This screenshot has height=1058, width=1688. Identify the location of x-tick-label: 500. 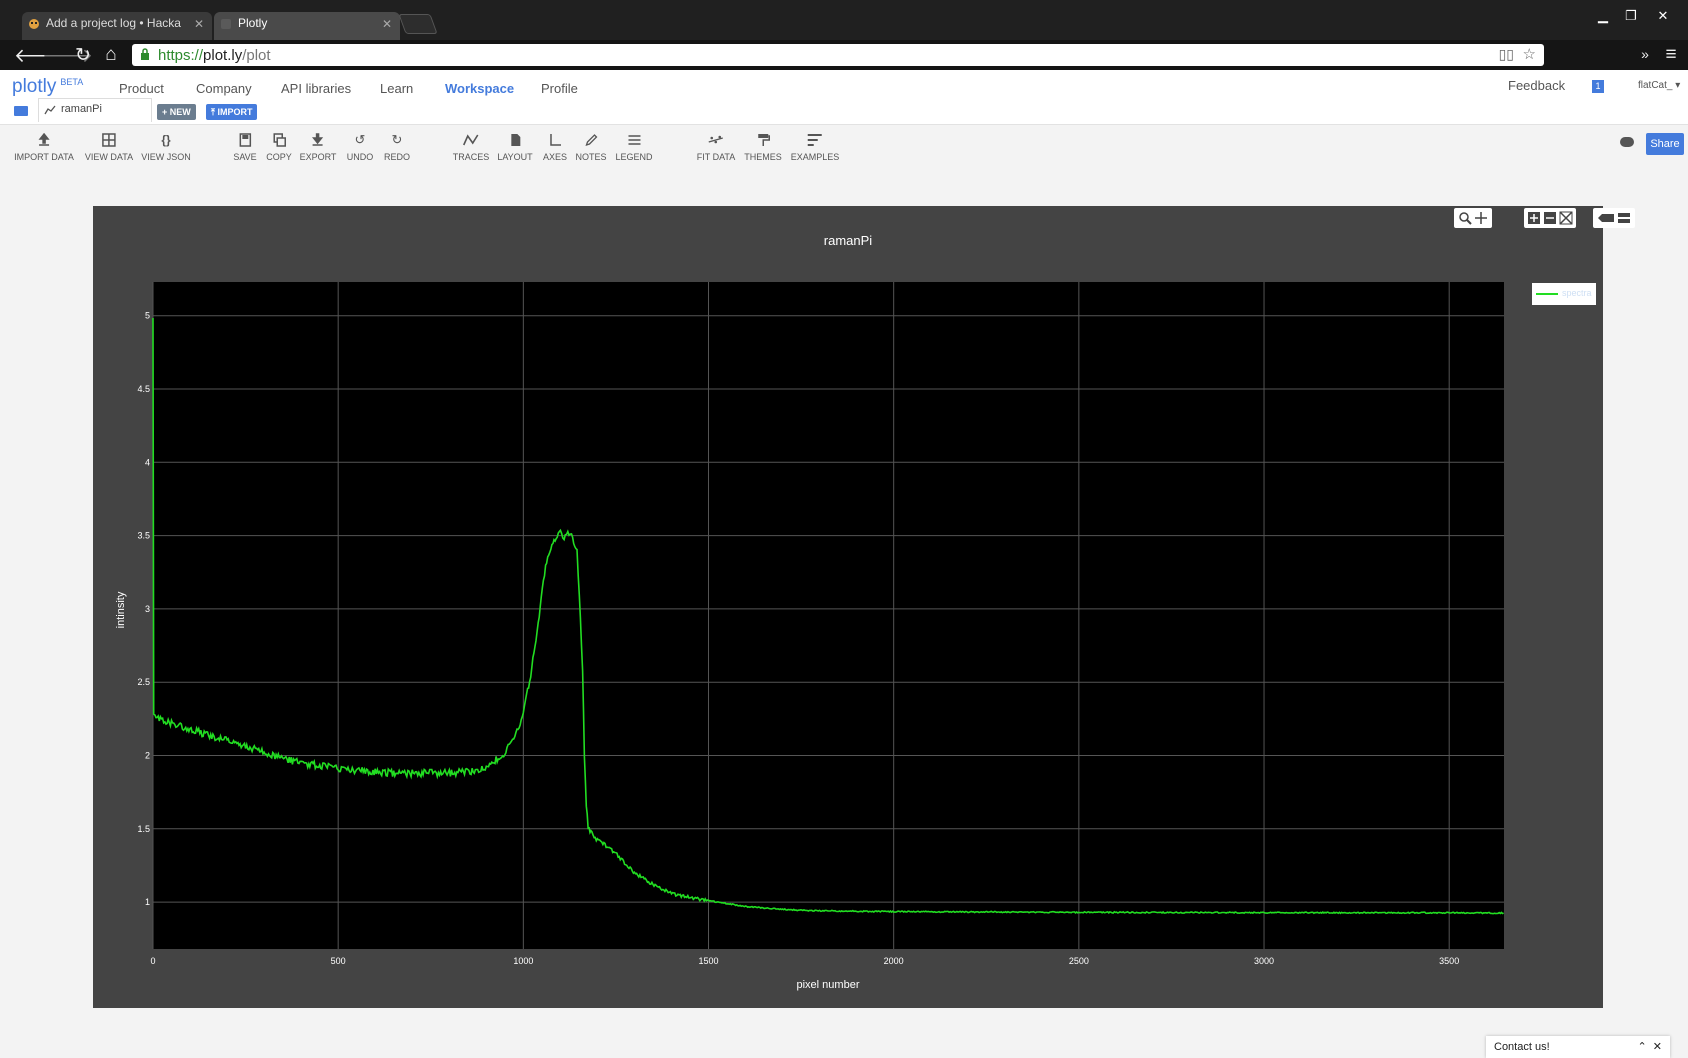
(338, 961).